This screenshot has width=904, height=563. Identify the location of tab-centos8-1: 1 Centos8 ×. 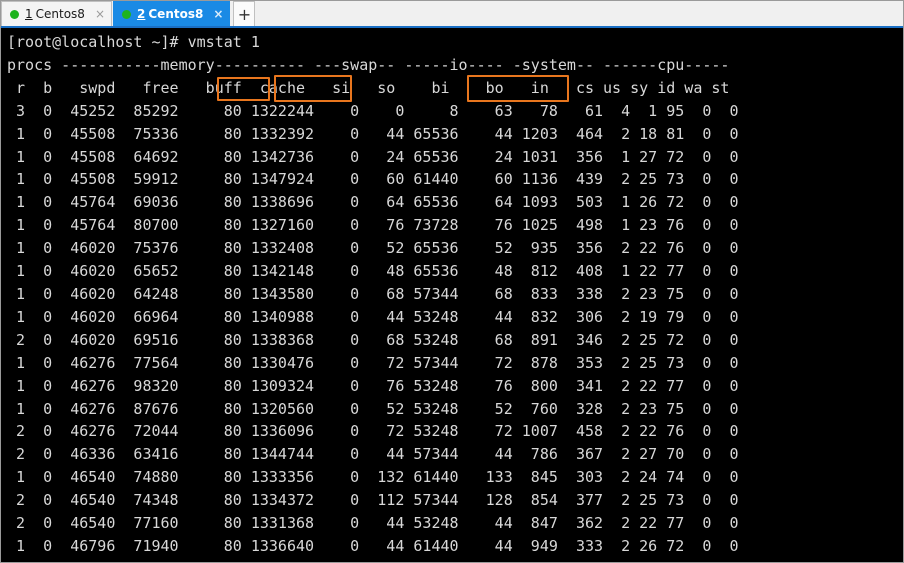
(57, 13).